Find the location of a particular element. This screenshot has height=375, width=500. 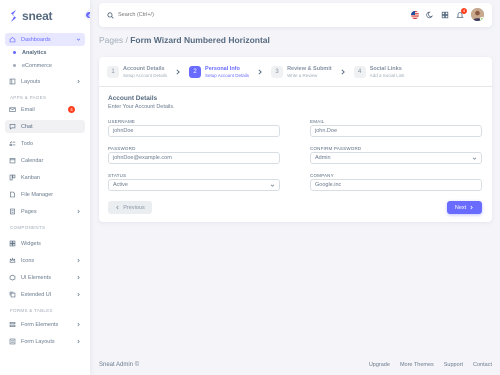

step-number: 4 is located at coordinates (359, 71).